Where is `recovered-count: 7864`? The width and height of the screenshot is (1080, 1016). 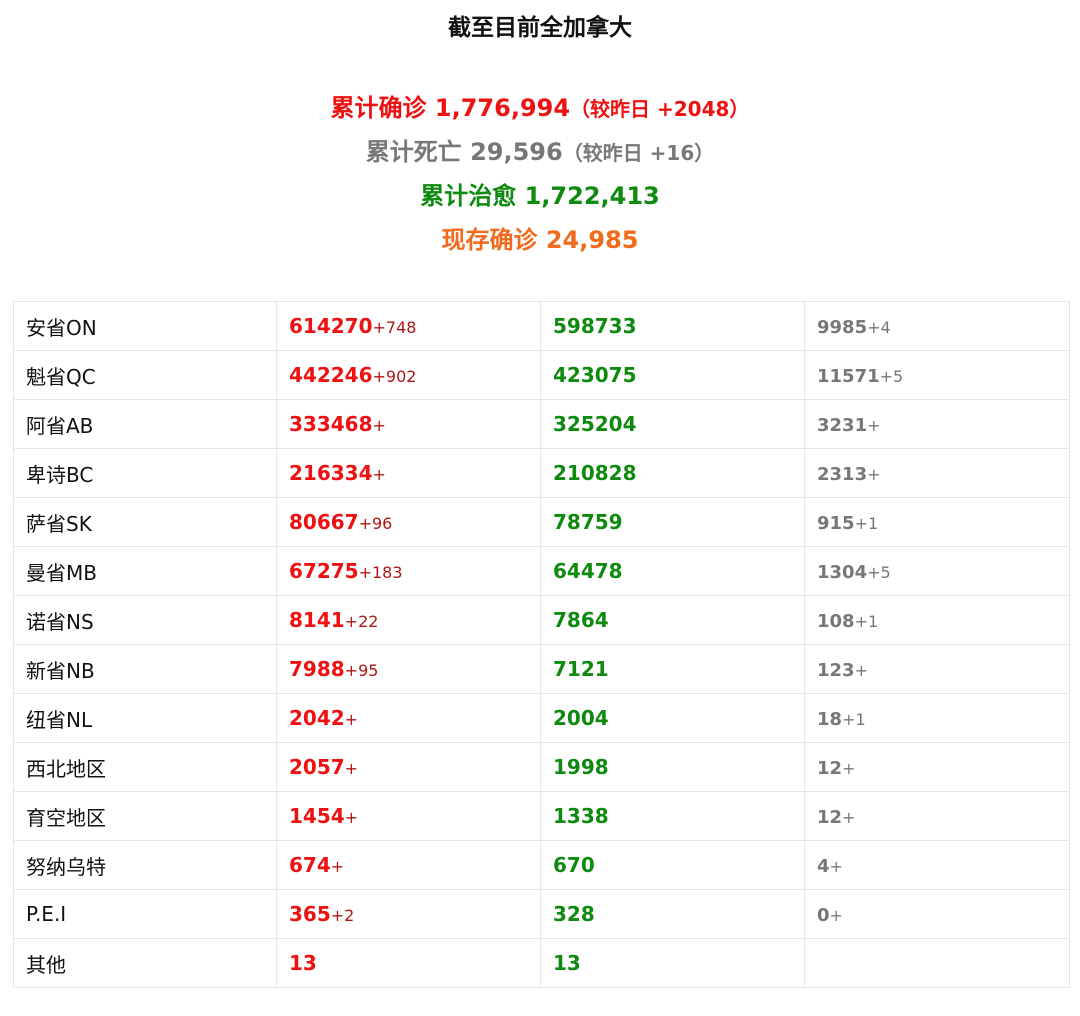
recovered-count: 7864 is located at coordinates (581, 620).